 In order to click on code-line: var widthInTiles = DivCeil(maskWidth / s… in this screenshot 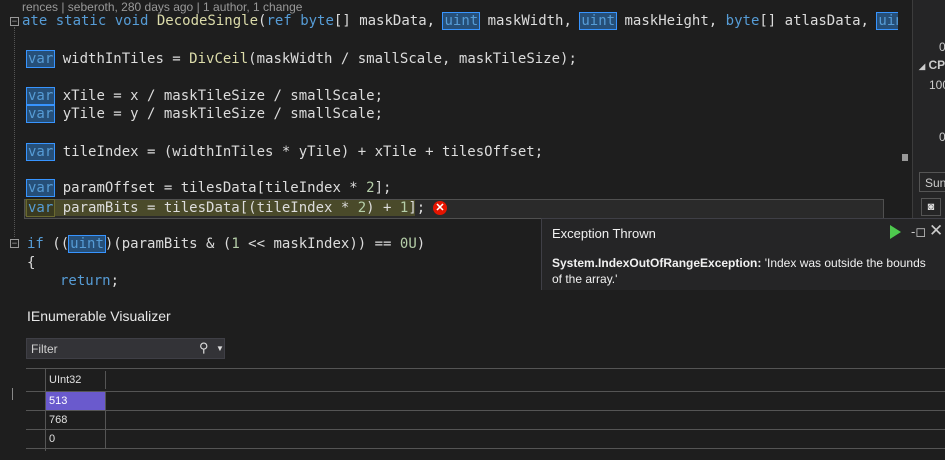, I will do `click(301, 59)`.